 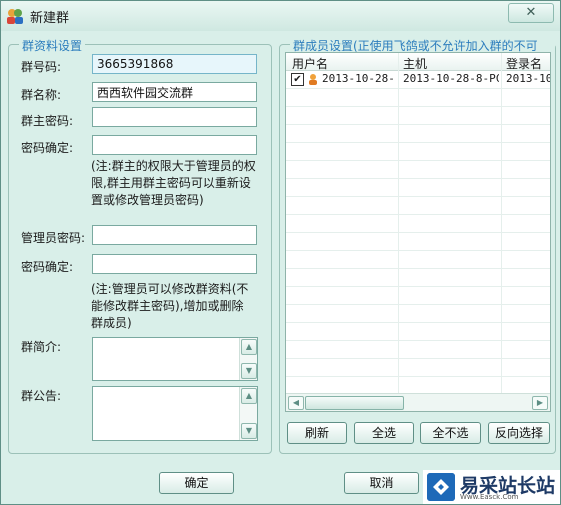 I want to click on group-name-label: 群名称:, so click(x=41, y=95).